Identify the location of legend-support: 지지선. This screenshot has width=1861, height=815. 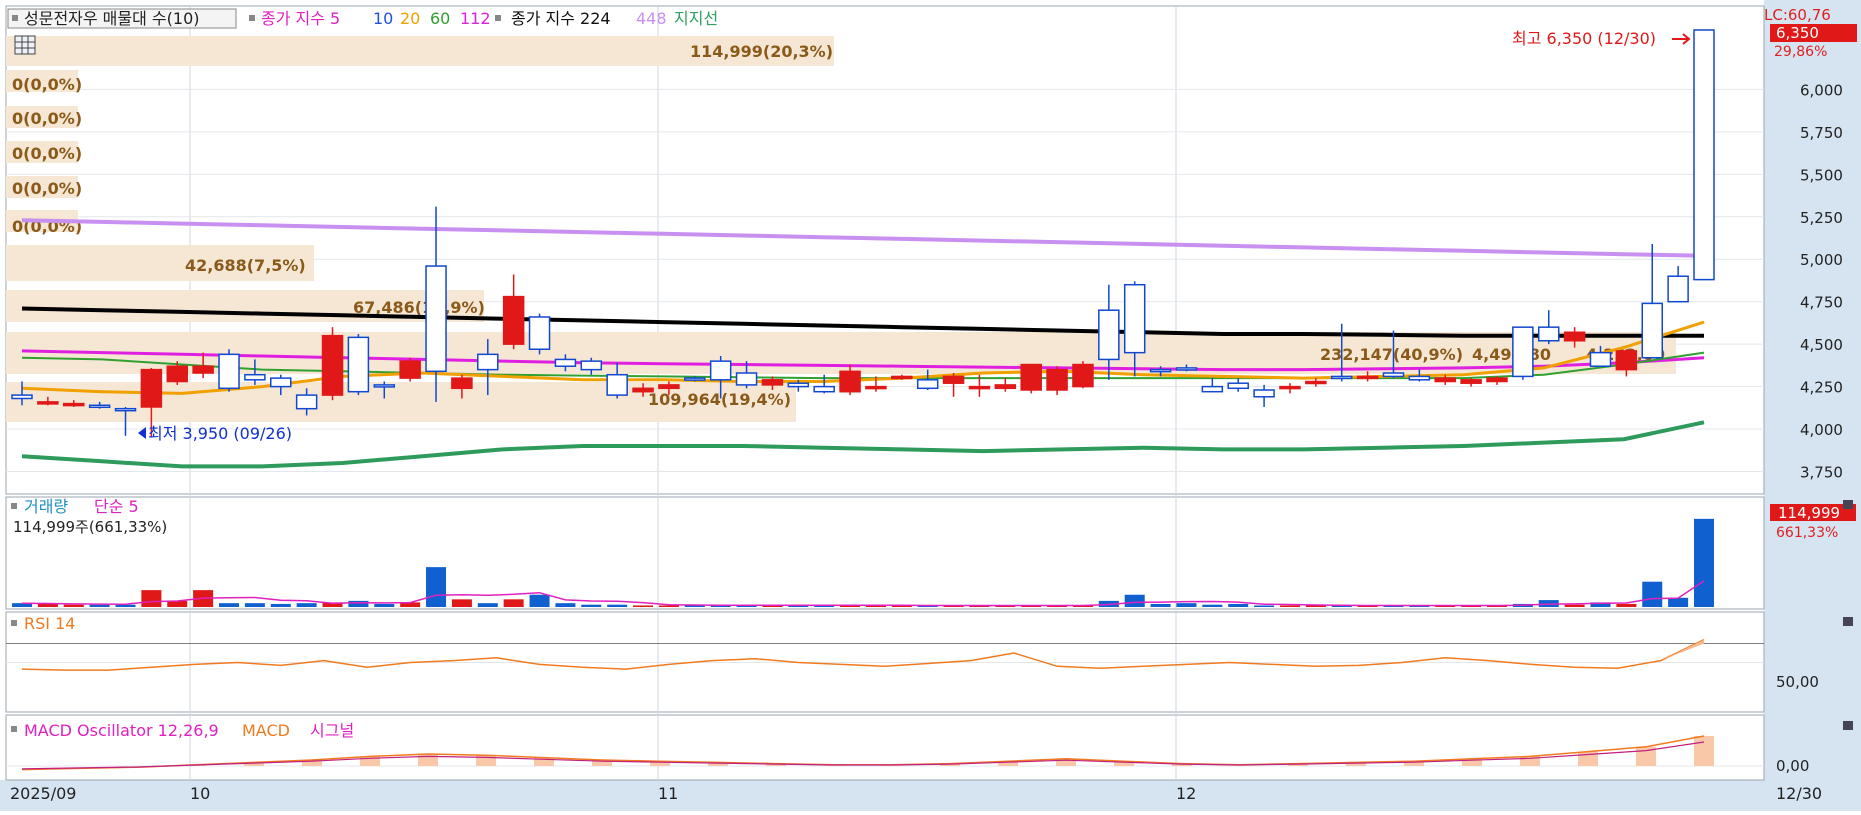
(696, 18).